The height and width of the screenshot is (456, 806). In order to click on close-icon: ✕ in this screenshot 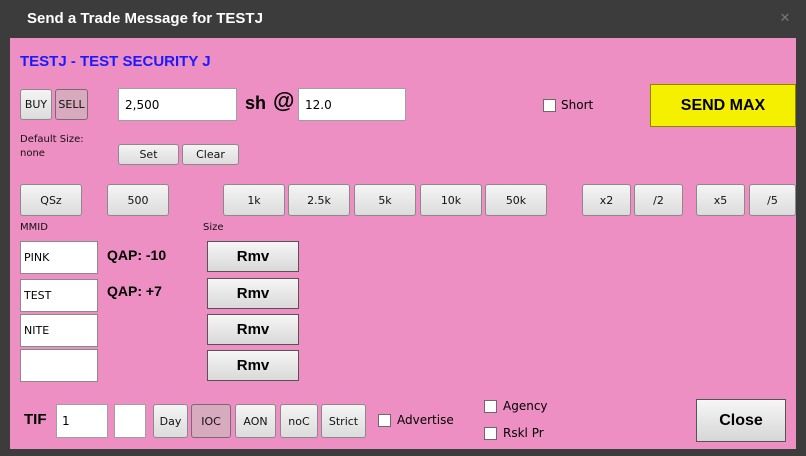, I will do `click(785, 19)`.